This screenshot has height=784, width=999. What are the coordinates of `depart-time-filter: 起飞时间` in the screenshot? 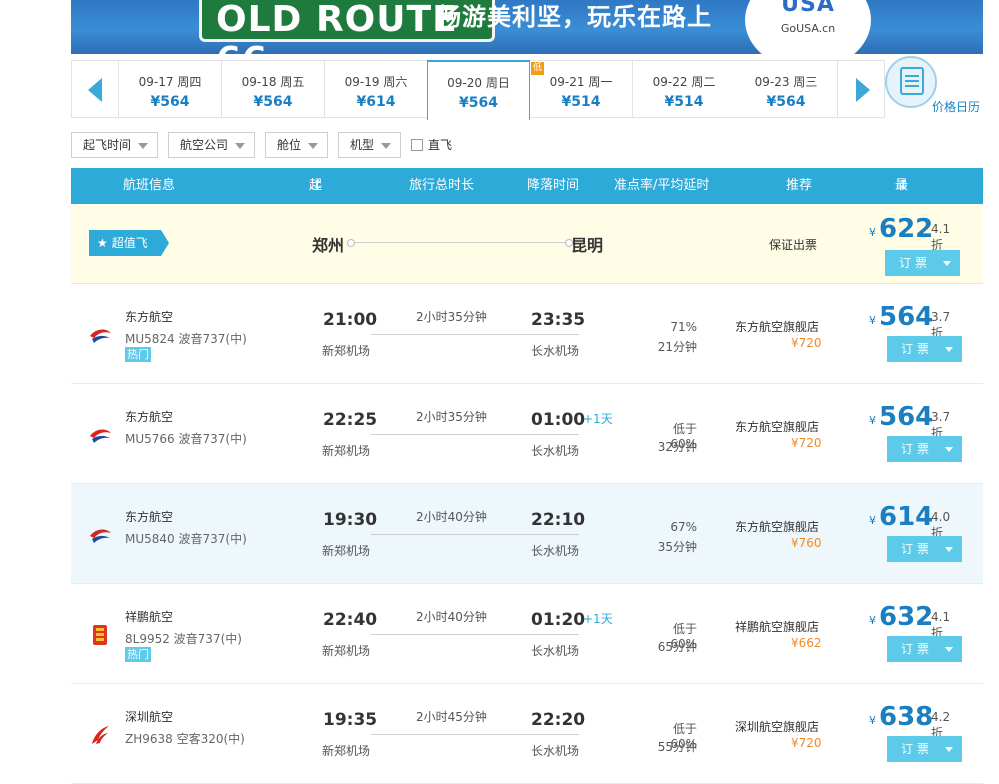 It's located at (114, 145).